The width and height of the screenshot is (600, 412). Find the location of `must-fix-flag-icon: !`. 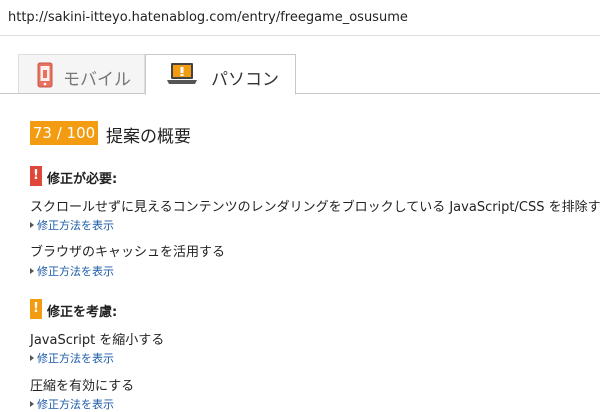

must-fix-flag-icon: ! is located at coordinates (36, 176).